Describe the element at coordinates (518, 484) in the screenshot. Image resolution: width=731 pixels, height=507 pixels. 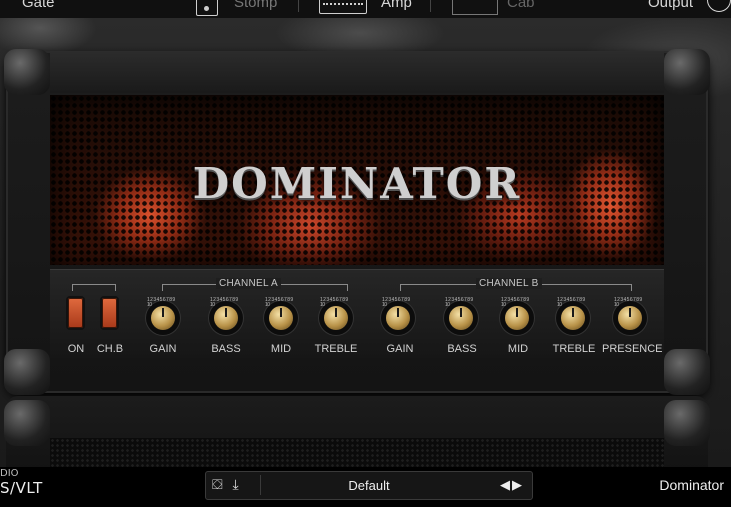
I see `next-arrow-icon: ▶` at that location.